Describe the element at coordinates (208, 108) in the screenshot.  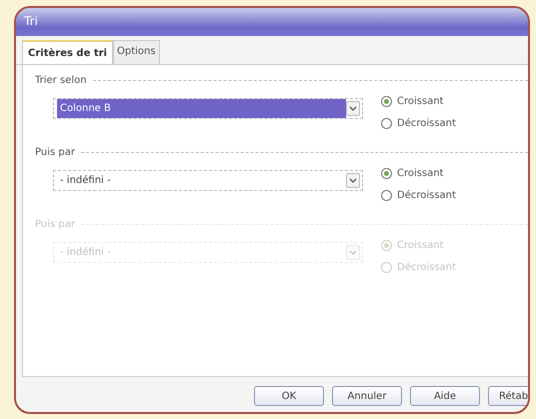
I see `dropdown: Colonne B` at that location.